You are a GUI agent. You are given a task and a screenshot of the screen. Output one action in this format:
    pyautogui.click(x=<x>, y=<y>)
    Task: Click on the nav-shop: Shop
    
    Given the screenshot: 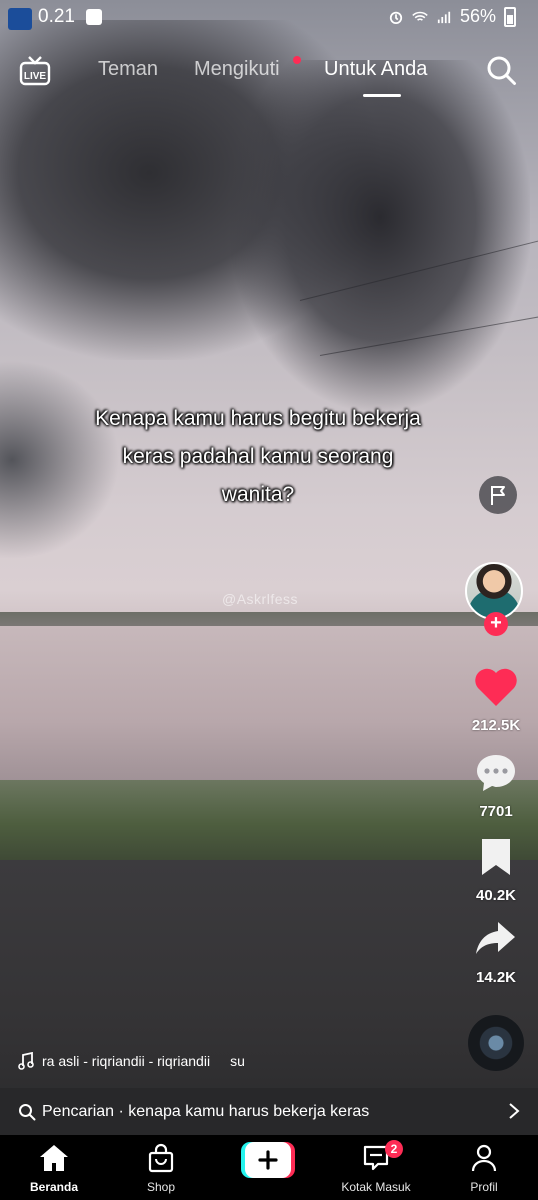 What is the action you would take?
    pyautogui.click(x=161, y=1168)
    